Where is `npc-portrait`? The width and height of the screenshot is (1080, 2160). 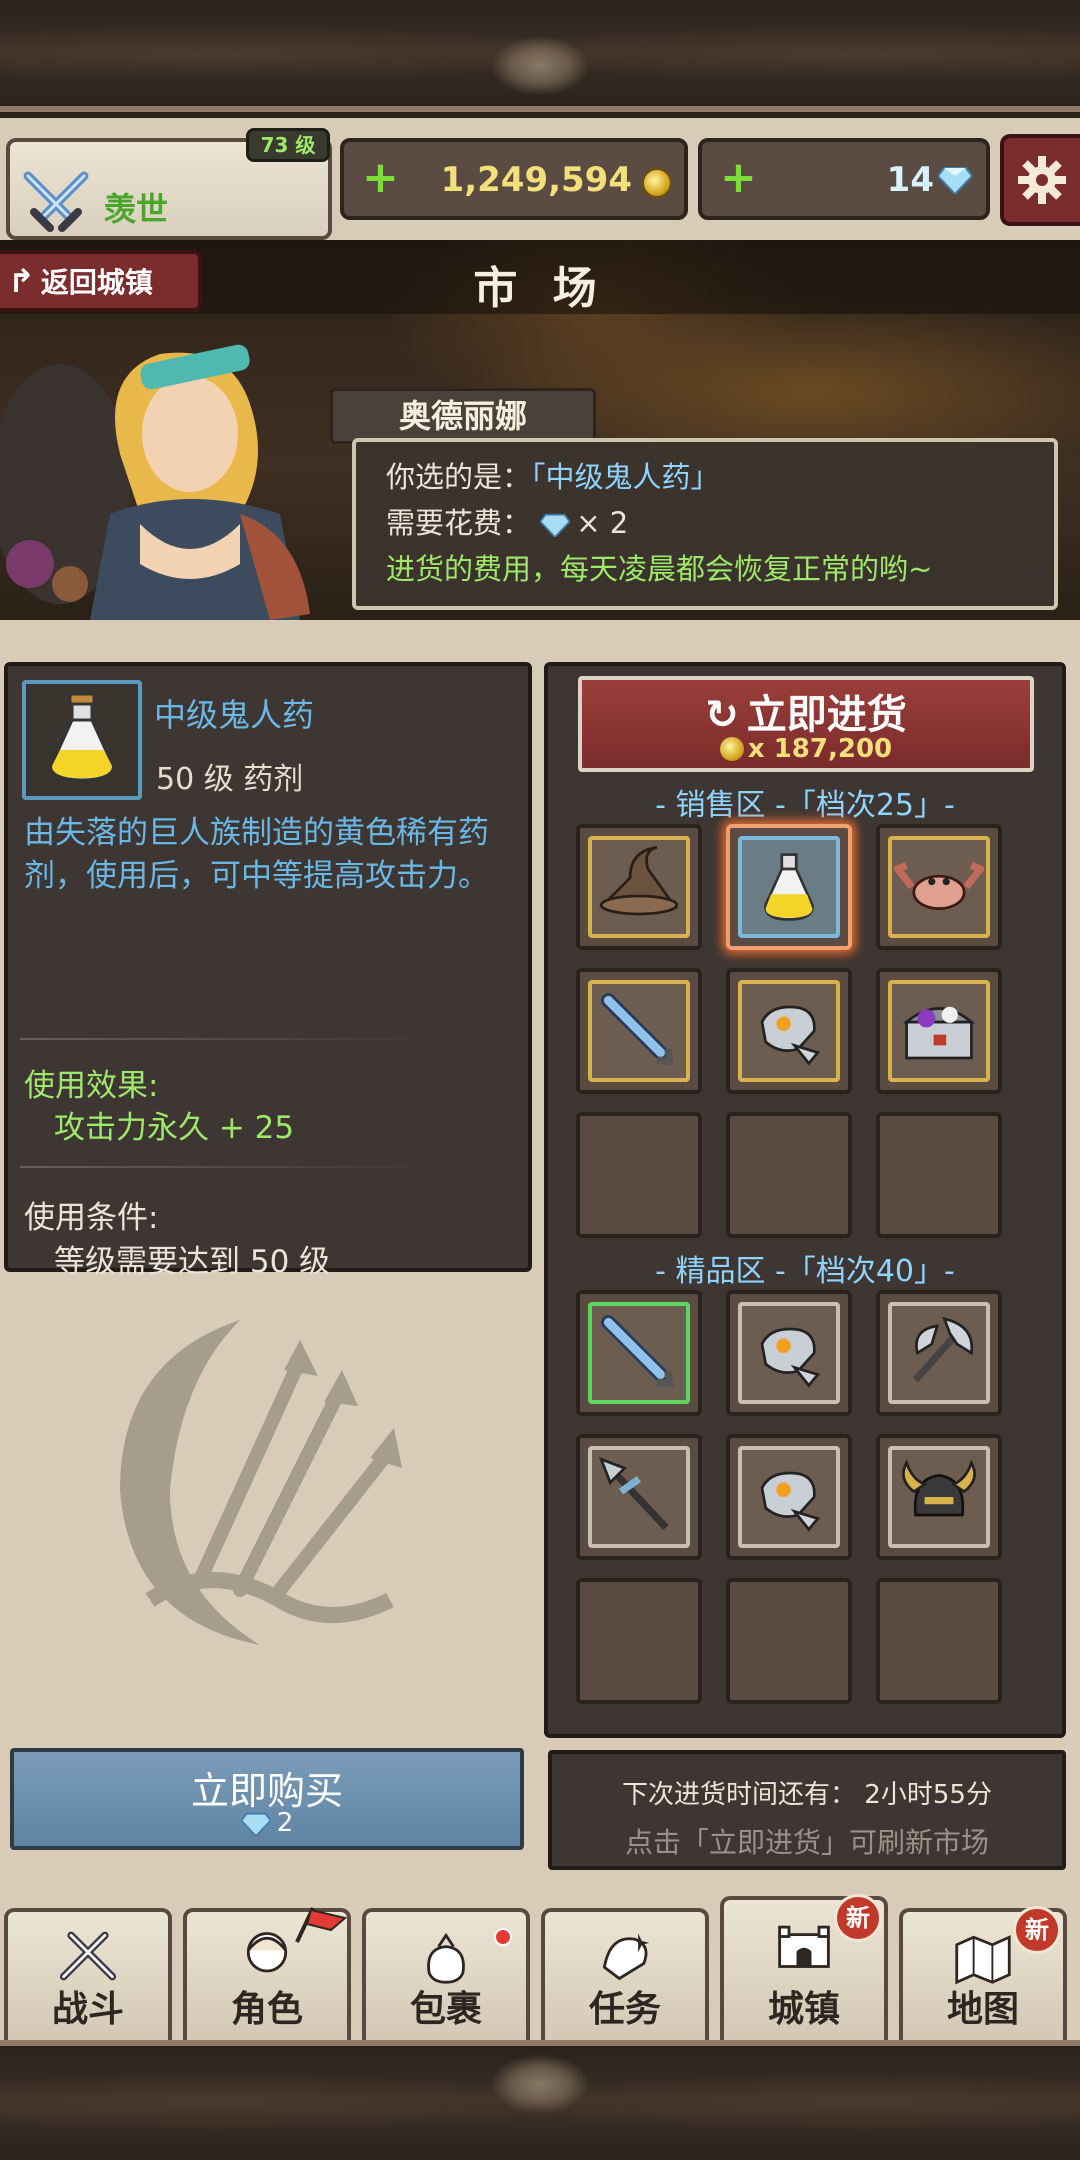
npc-portrait is located at coordinates (155, 482).